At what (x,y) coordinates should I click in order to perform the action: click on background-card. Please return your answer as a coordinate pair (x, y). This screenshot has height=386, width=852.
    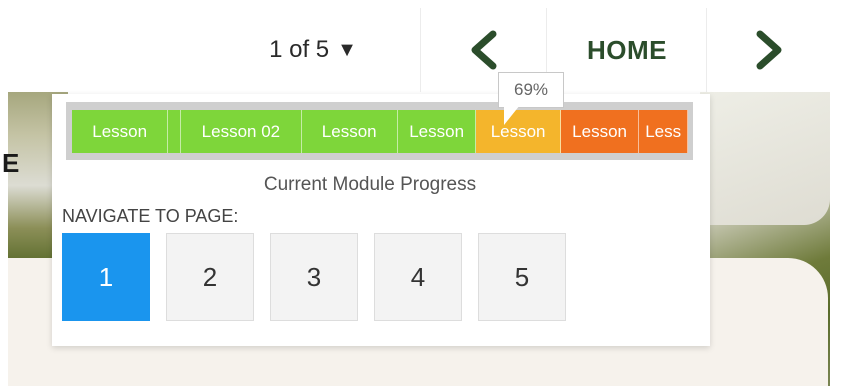
    Looking at the image, I should click on (765, 158).